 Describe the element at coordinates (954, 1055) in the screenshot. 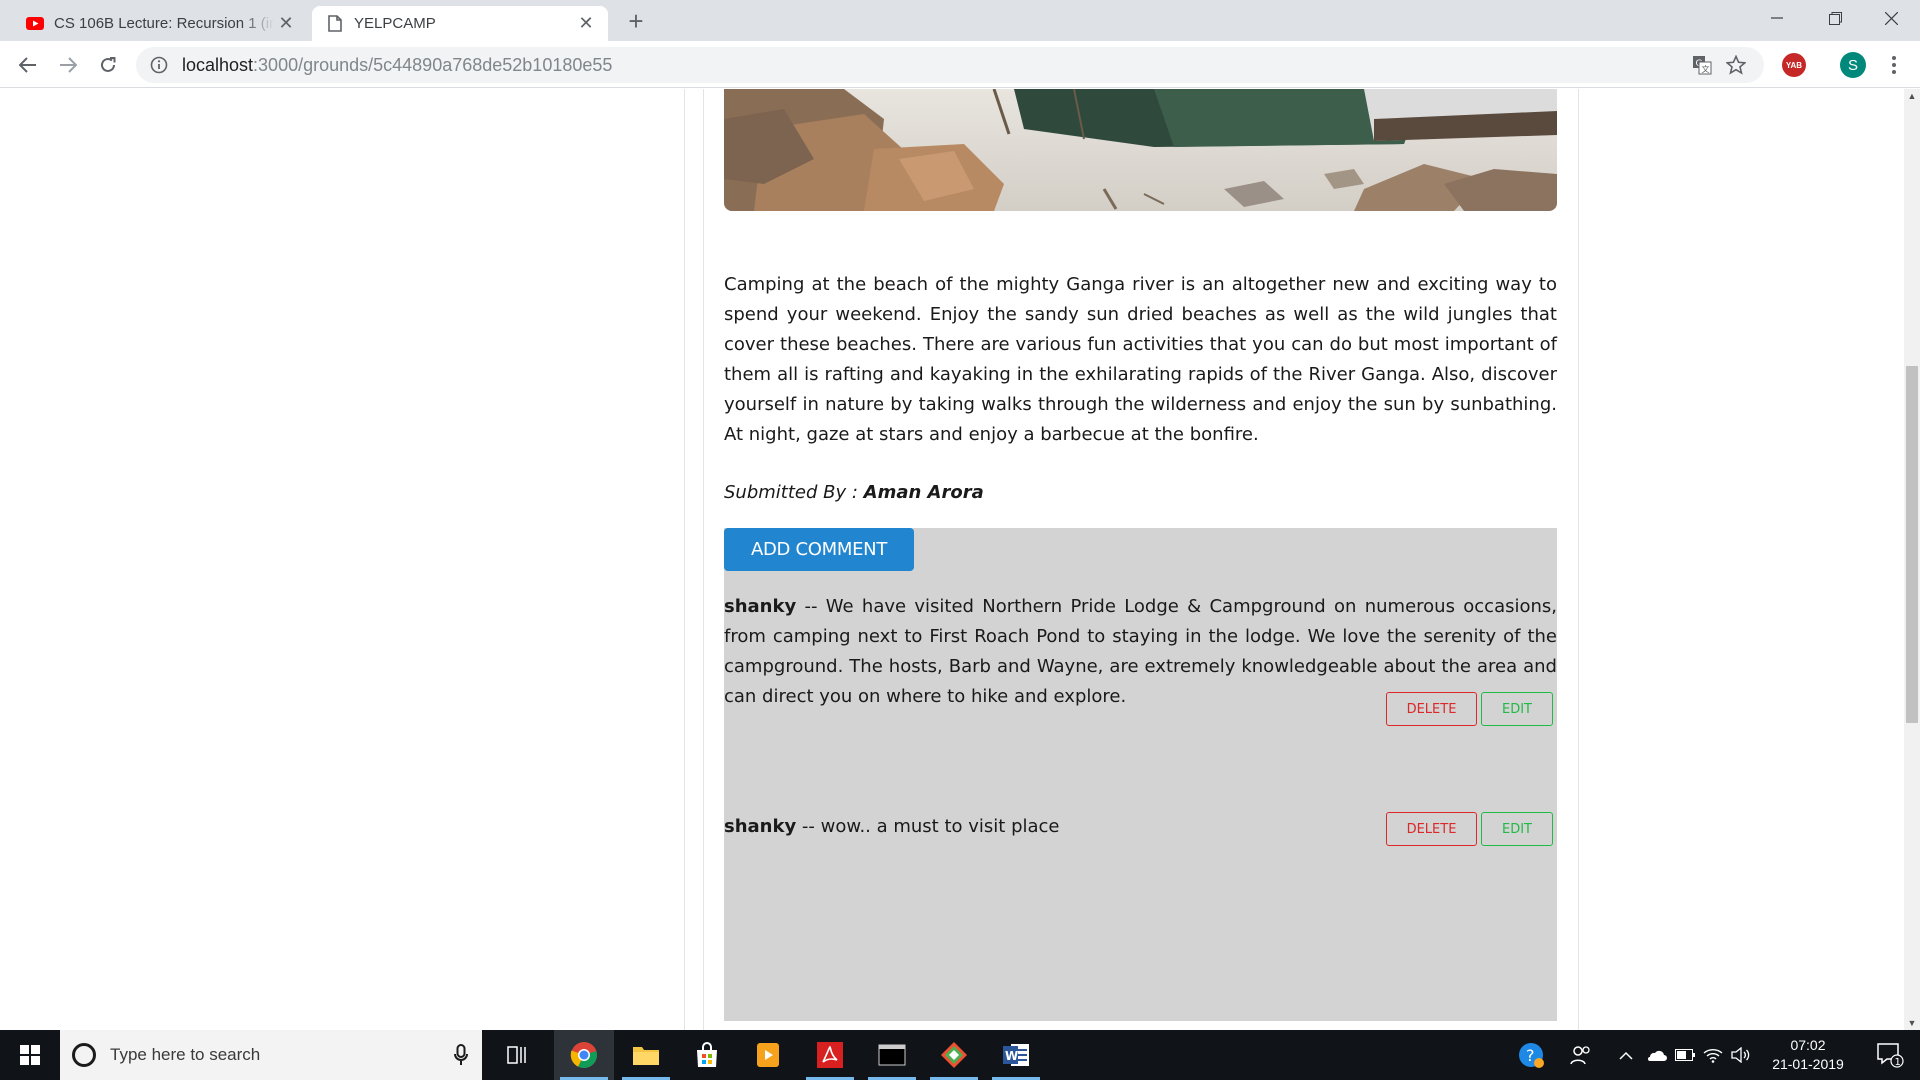

I see `git-gui-icon` at that location.